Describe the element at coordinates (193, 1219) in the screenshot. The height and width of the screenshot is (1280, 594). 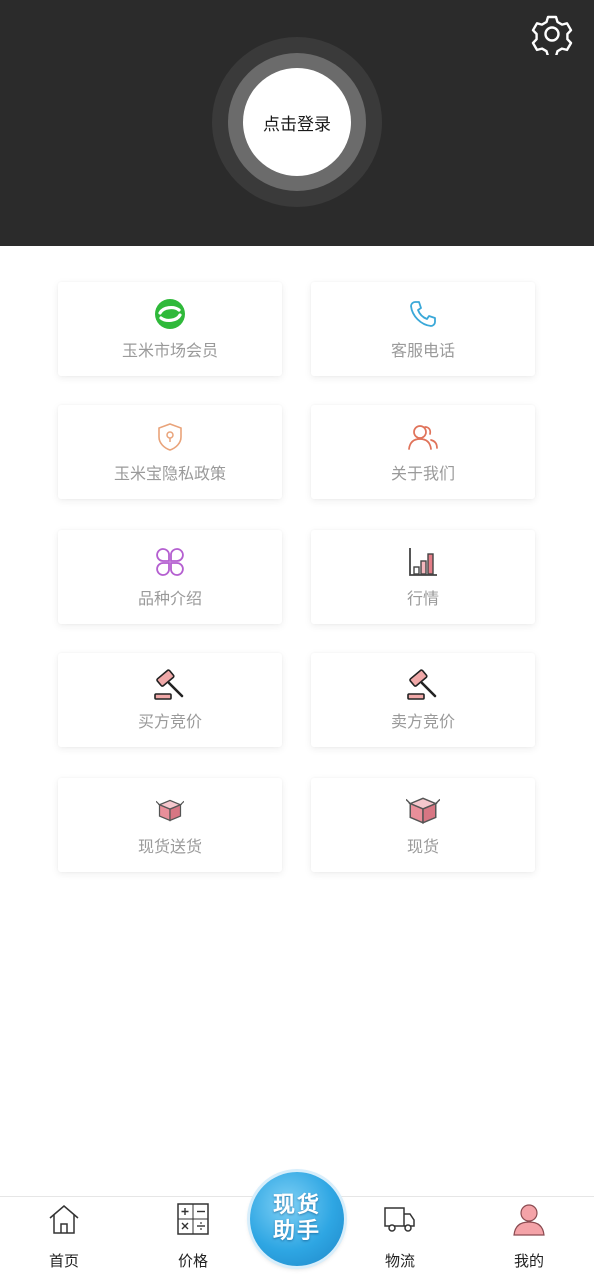
I see `calculator-icon` at that location.